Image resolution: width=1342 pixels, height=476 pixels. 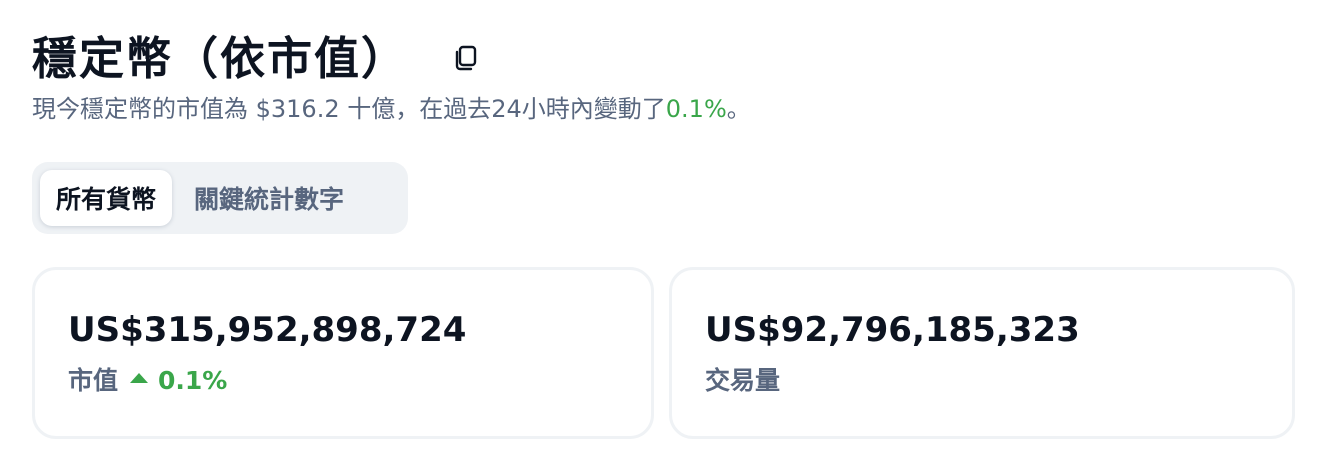 What do you see at coordinates (359, 381) in the screenshot?
I see `market-cap-meta: 市值 0.1%` at bounding box center [359, 381].